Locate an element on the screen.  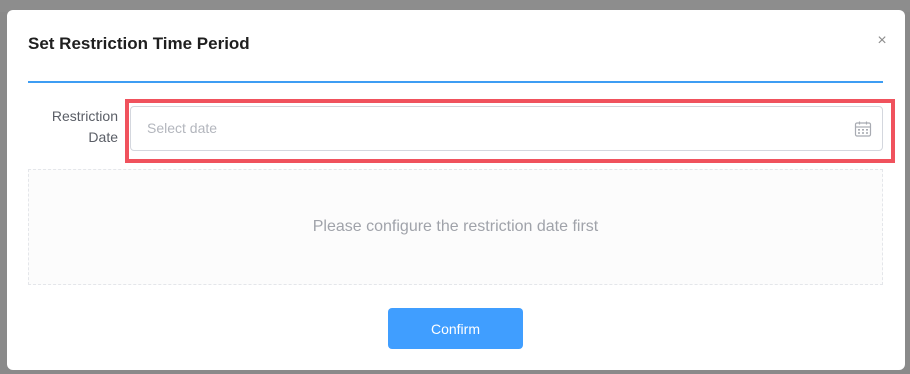
date-input-placeholder: Select date is located at coordinates (182, 128).